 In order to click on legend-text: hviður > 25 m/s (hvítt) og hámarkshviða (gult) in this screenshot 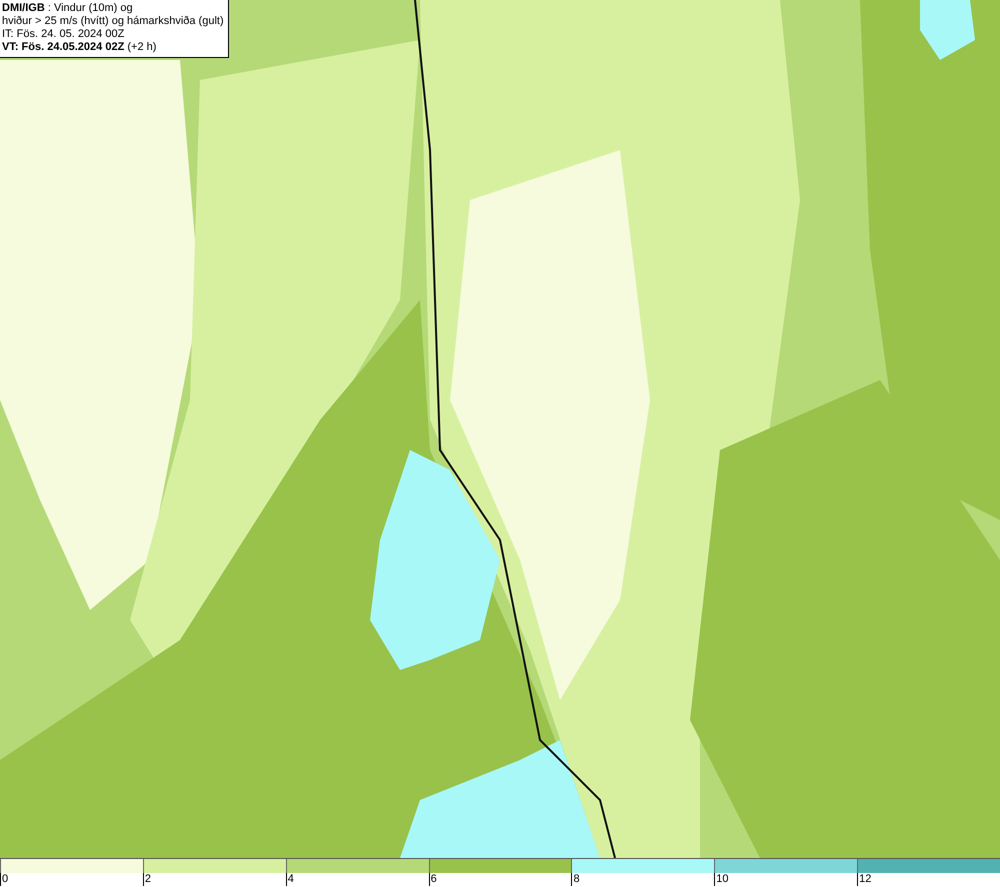, I will do `click(113, 21)`.